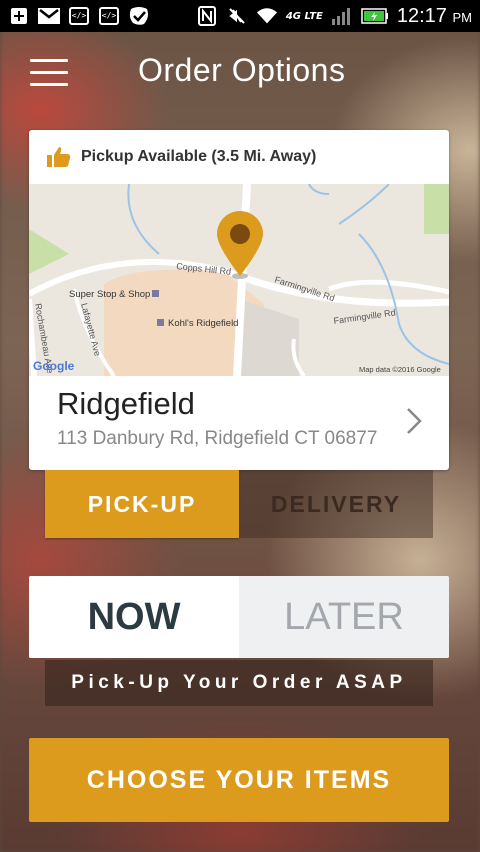  I want to click on map-attribution: Map data ©2016 Google, so click(400, 369).